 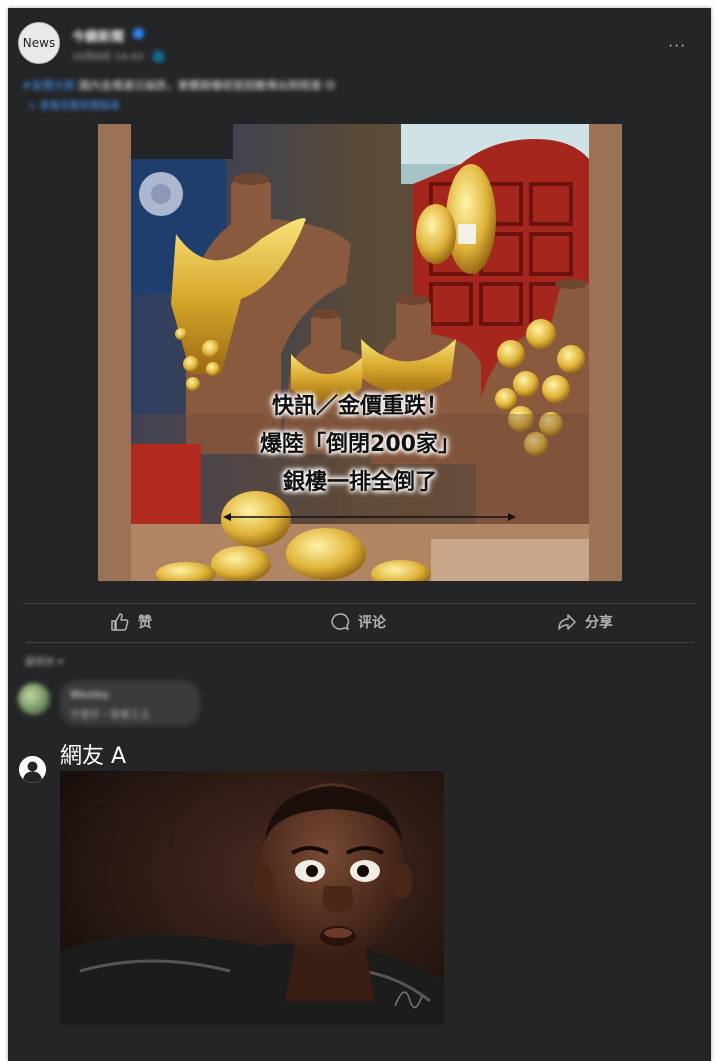 What do you see at coordinates (120, 622) in the screenshot?
I see `like-icon` at bounding box center [120, 622].